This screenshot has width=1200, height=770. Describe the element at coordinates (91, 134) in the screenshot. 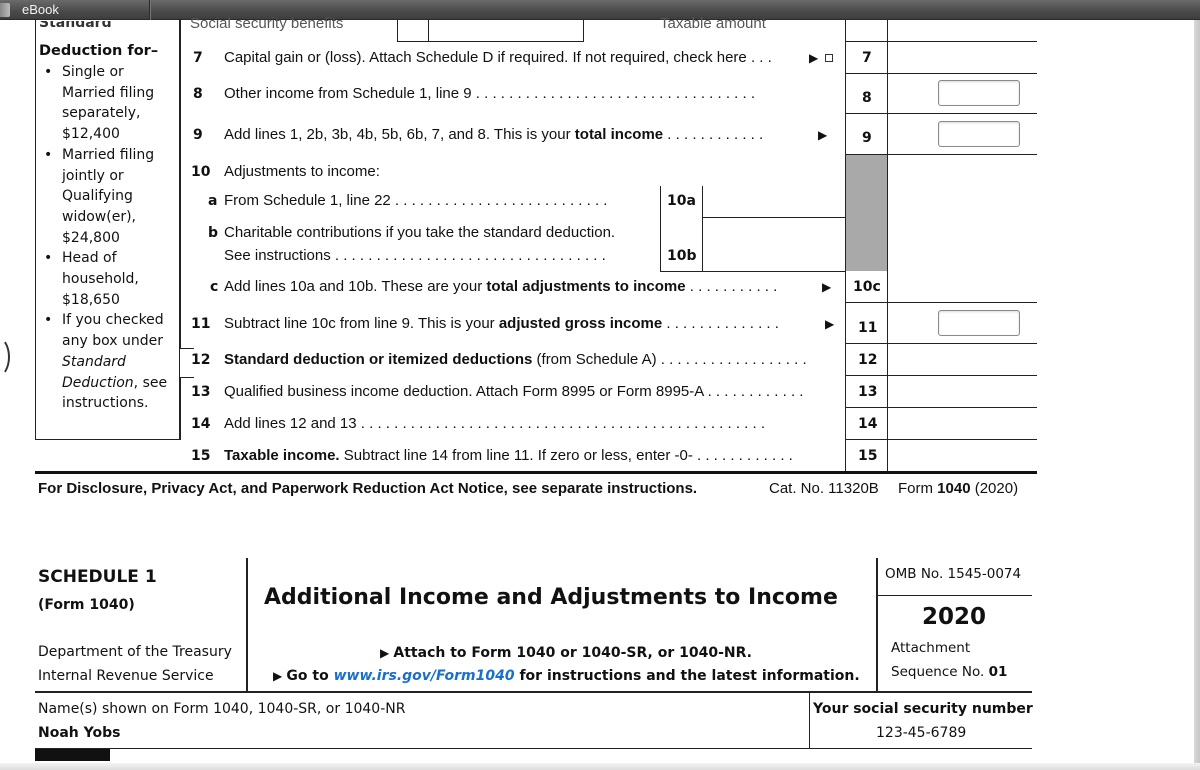

I see `bullet-text: $12,400` at that location.